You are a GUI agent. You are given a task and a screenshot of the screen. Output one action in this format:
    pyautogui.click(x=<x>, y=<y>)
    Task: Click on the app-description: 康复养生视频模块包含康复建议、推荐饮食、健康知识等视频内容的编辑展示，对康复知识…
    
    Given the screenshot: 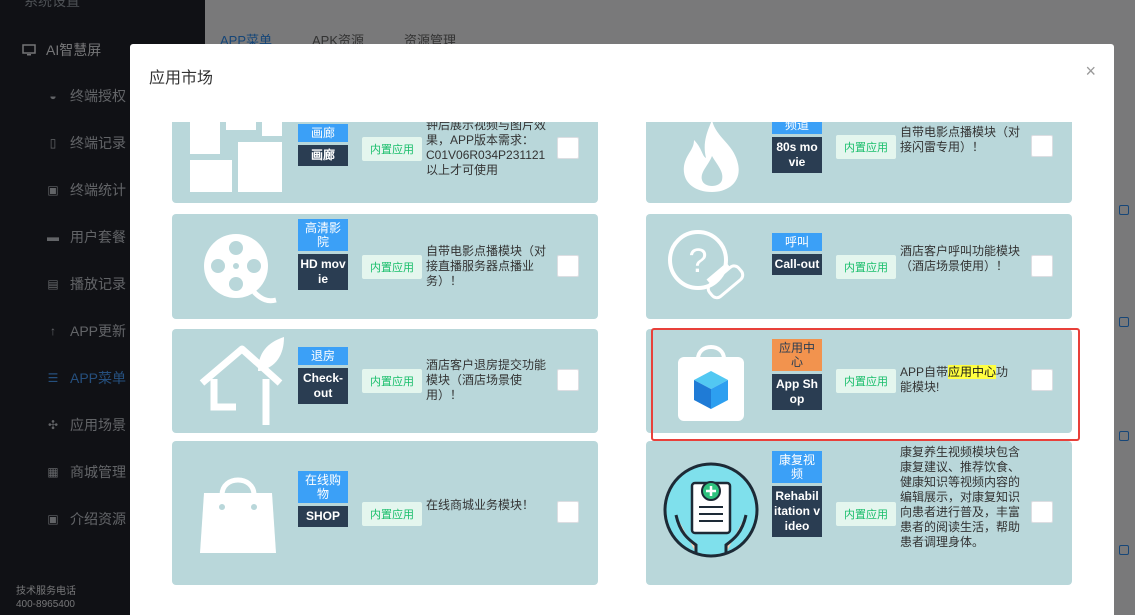 What is the action you would take?
    pyautogui.click(x=960, y=497)
    